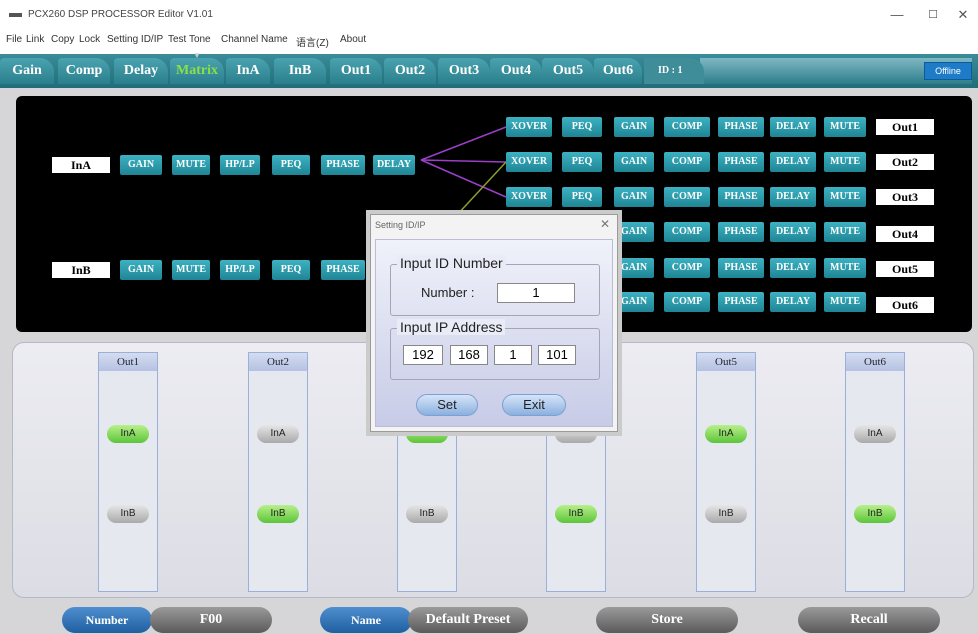  What do you see at coordinates (141, 270) in the screenshot?
I see `inb-gain-block: GAIN` at bounding box center [141, 270].